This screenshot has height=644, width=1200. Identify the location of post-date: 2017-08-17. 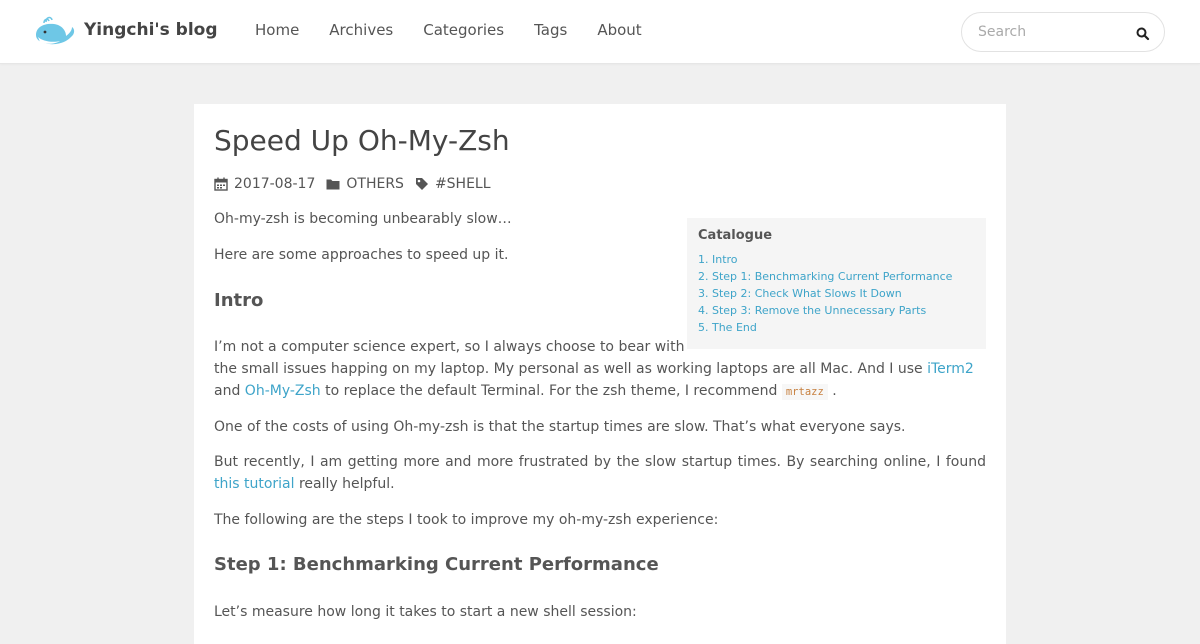
(264, 184).